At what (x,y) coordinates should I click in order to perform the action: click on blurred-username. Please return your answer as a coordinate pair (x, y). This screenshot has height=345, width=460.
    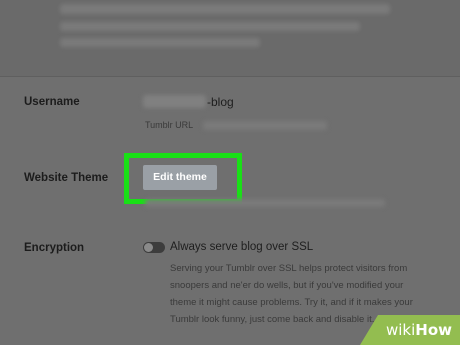
    Looking at the image, I should click on (174, 101).